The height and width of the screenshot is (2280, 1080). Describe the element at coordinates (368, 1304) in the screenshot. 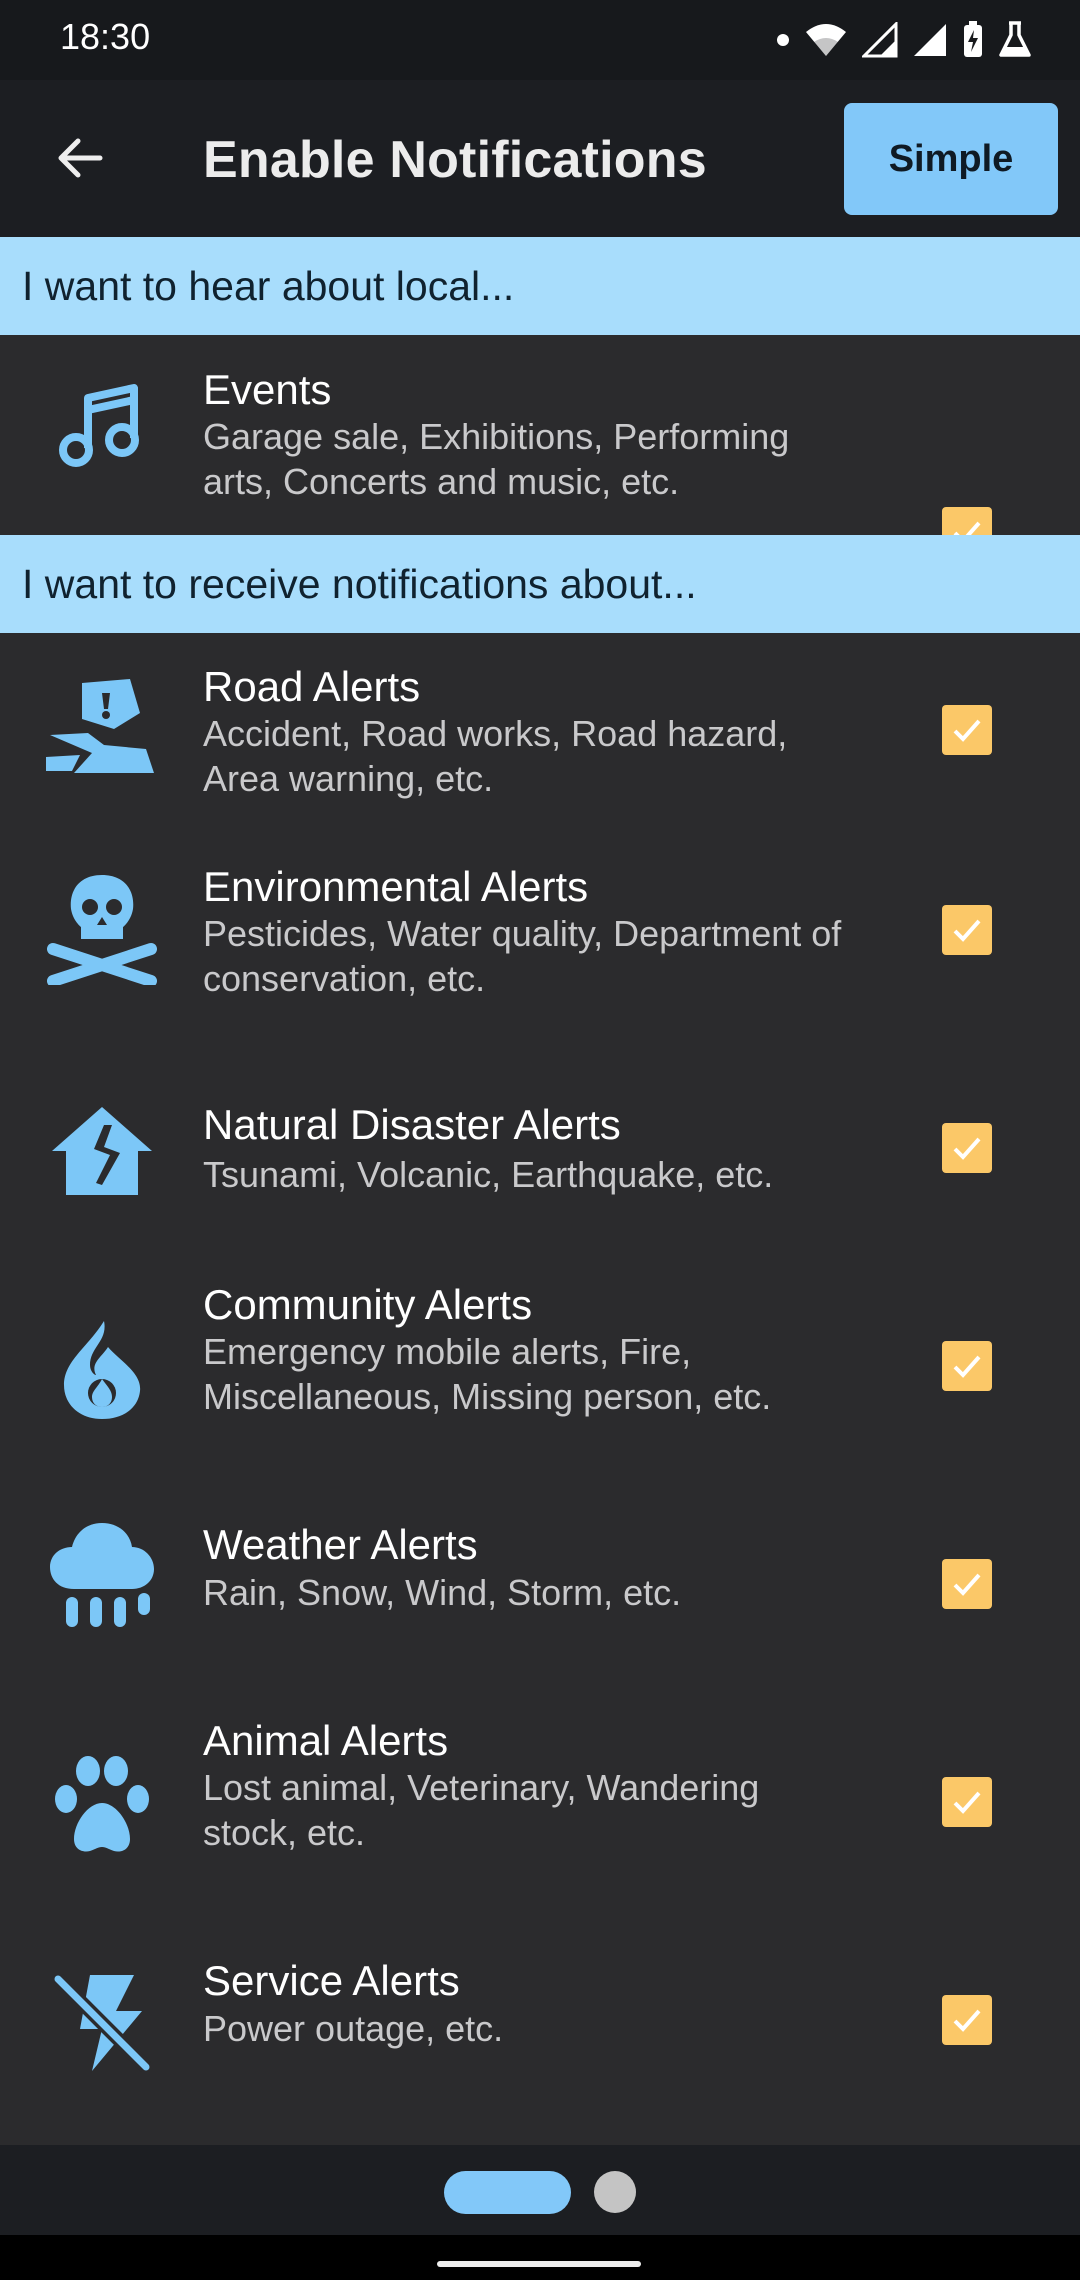

I see `item-title: Community Alerts` at that location.